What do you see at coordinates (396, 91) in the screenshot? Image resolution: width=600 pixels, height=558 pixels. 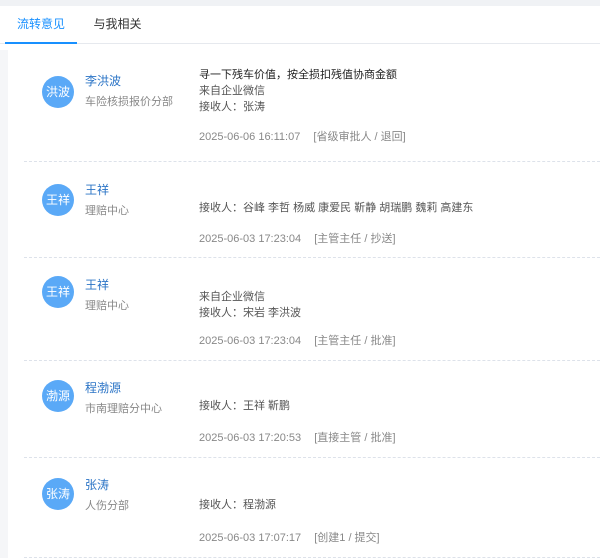 I see `record-content: 寻一下残车价值，按全损扣残值协商金额 来自企业微信 接收人：张涛` at bounding box center [396, 91].